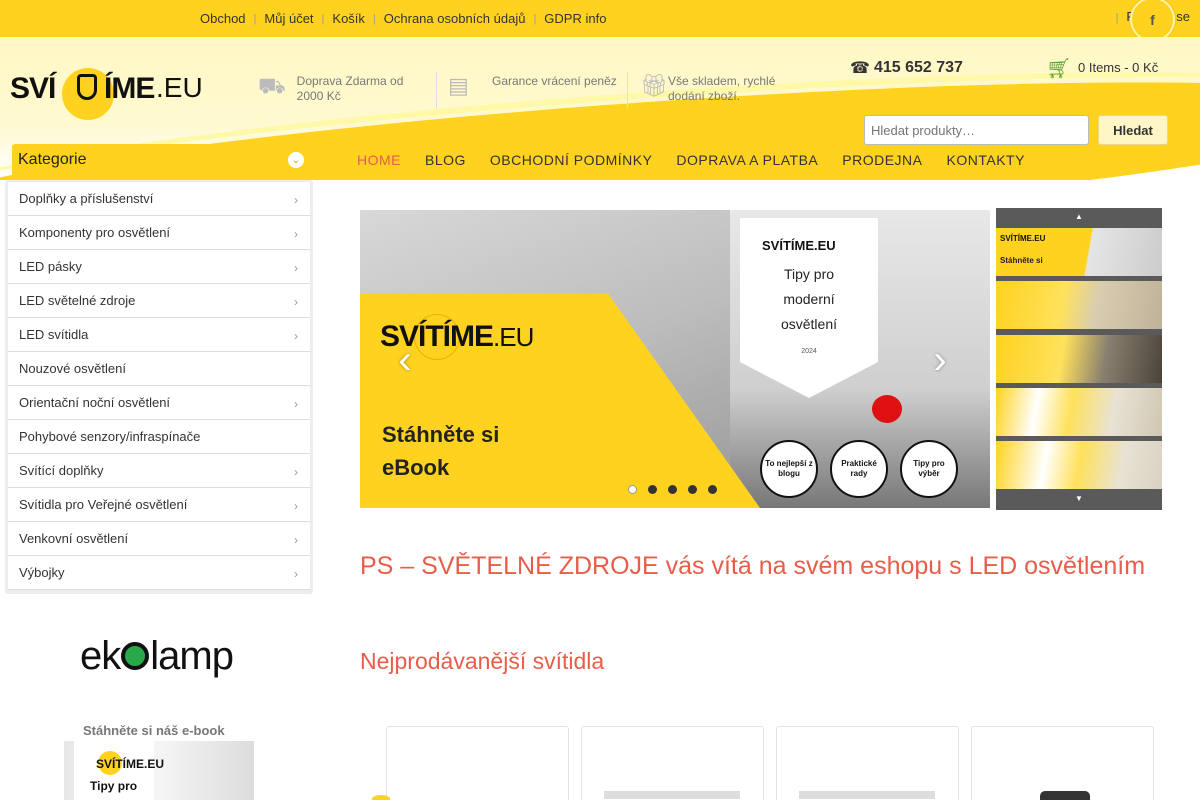 Image resolution: width=1200 pixels, height=800 pixels. What do you see at coordinates (52, 159) in the screenshot?
I see `categories-title: Kategorie` at bounding box center [52, 159].